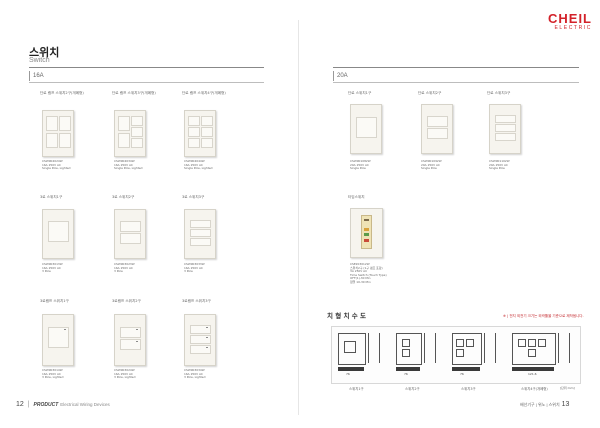 The width and height of the screenshot is (600, 428). Describe the element at coordinates (123, 197) in the screenshot. I see `product-caption: 3로 스위치2구` at that location.